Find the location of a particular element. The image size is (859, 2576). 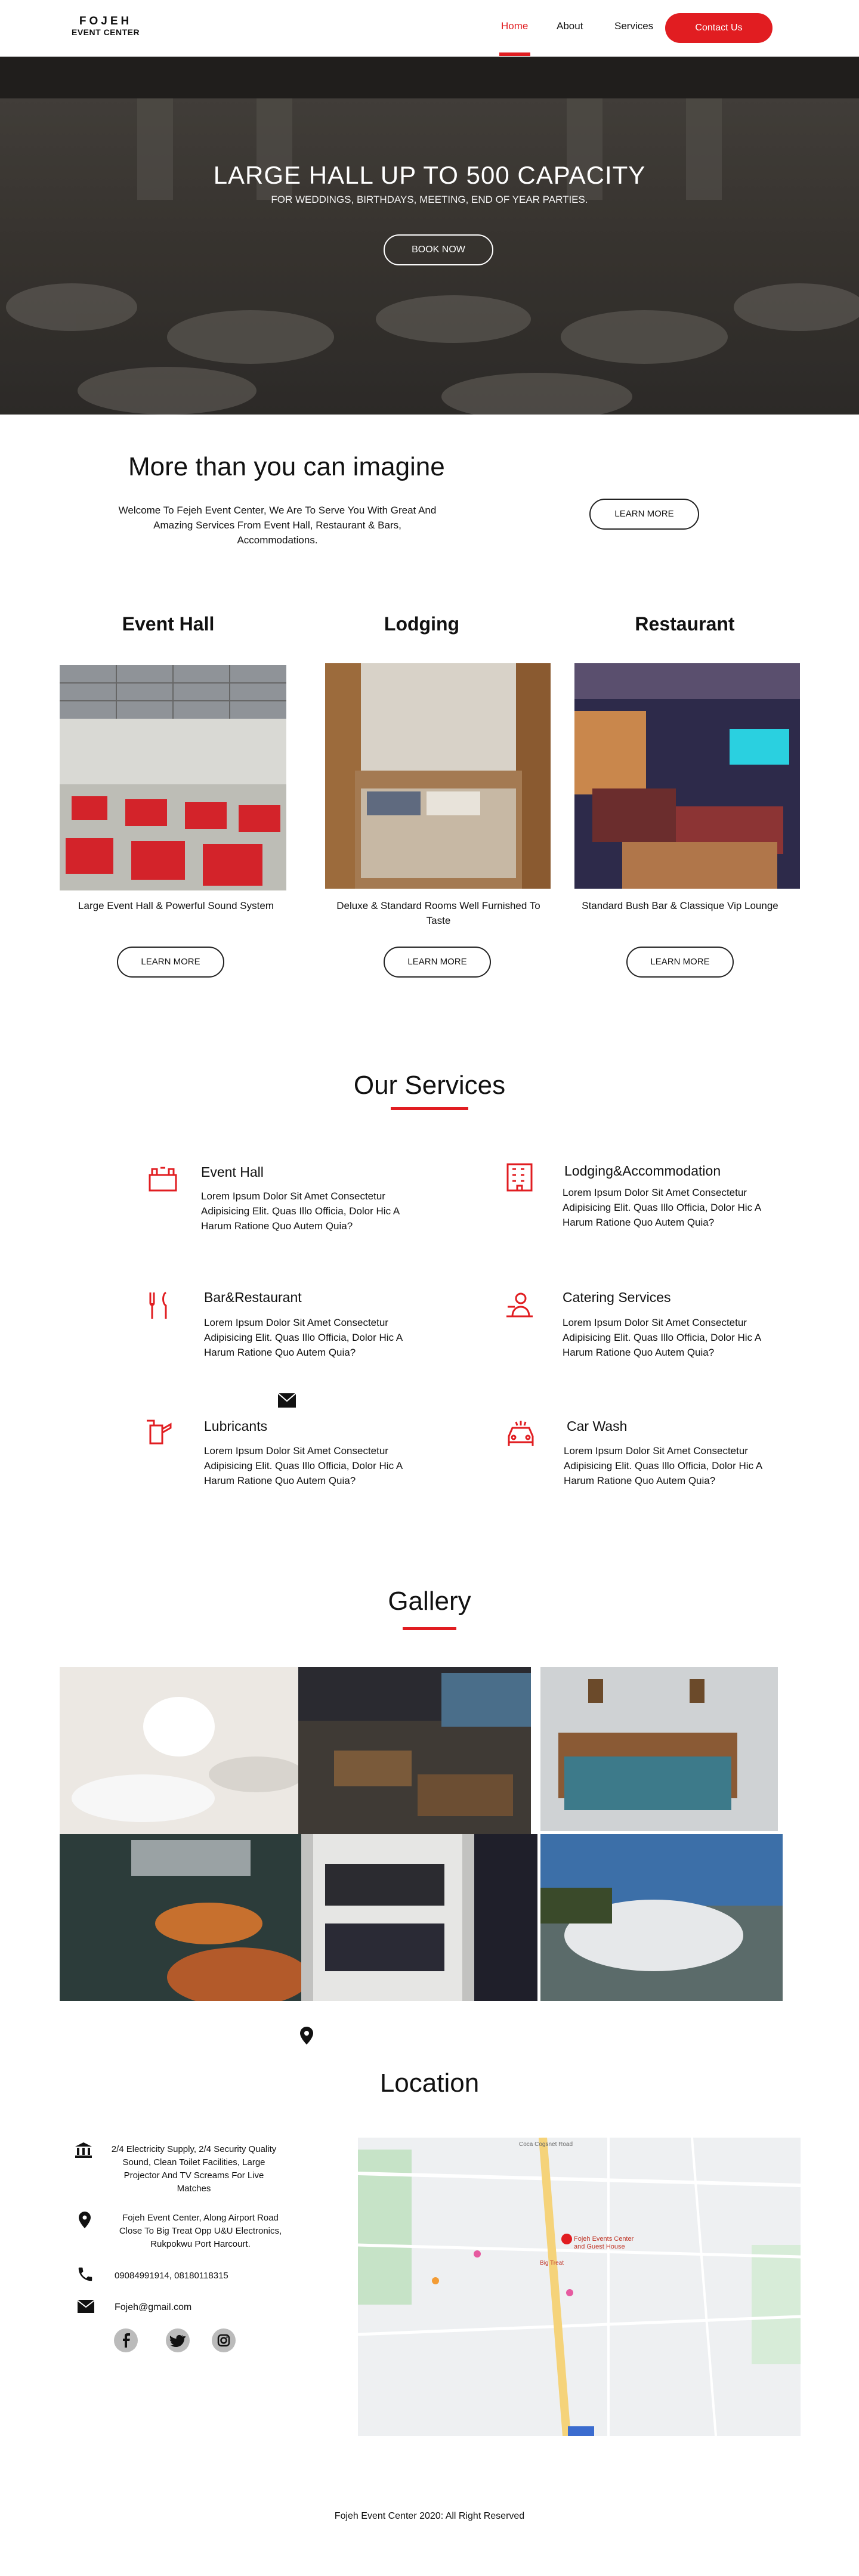

email-icon is located at coordinates (86, 2306).